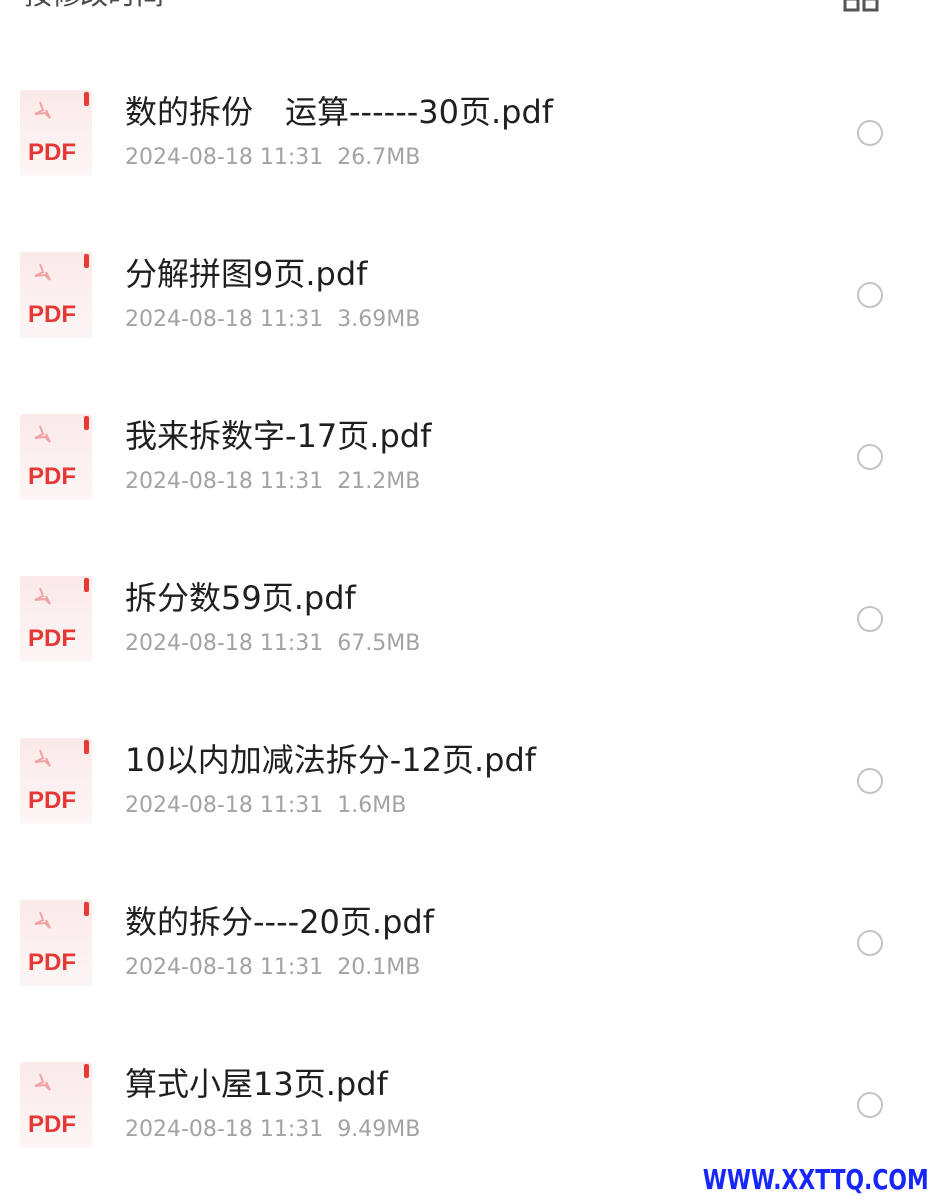  I want to click on file-size: 3.69MB, so click(379, 319).